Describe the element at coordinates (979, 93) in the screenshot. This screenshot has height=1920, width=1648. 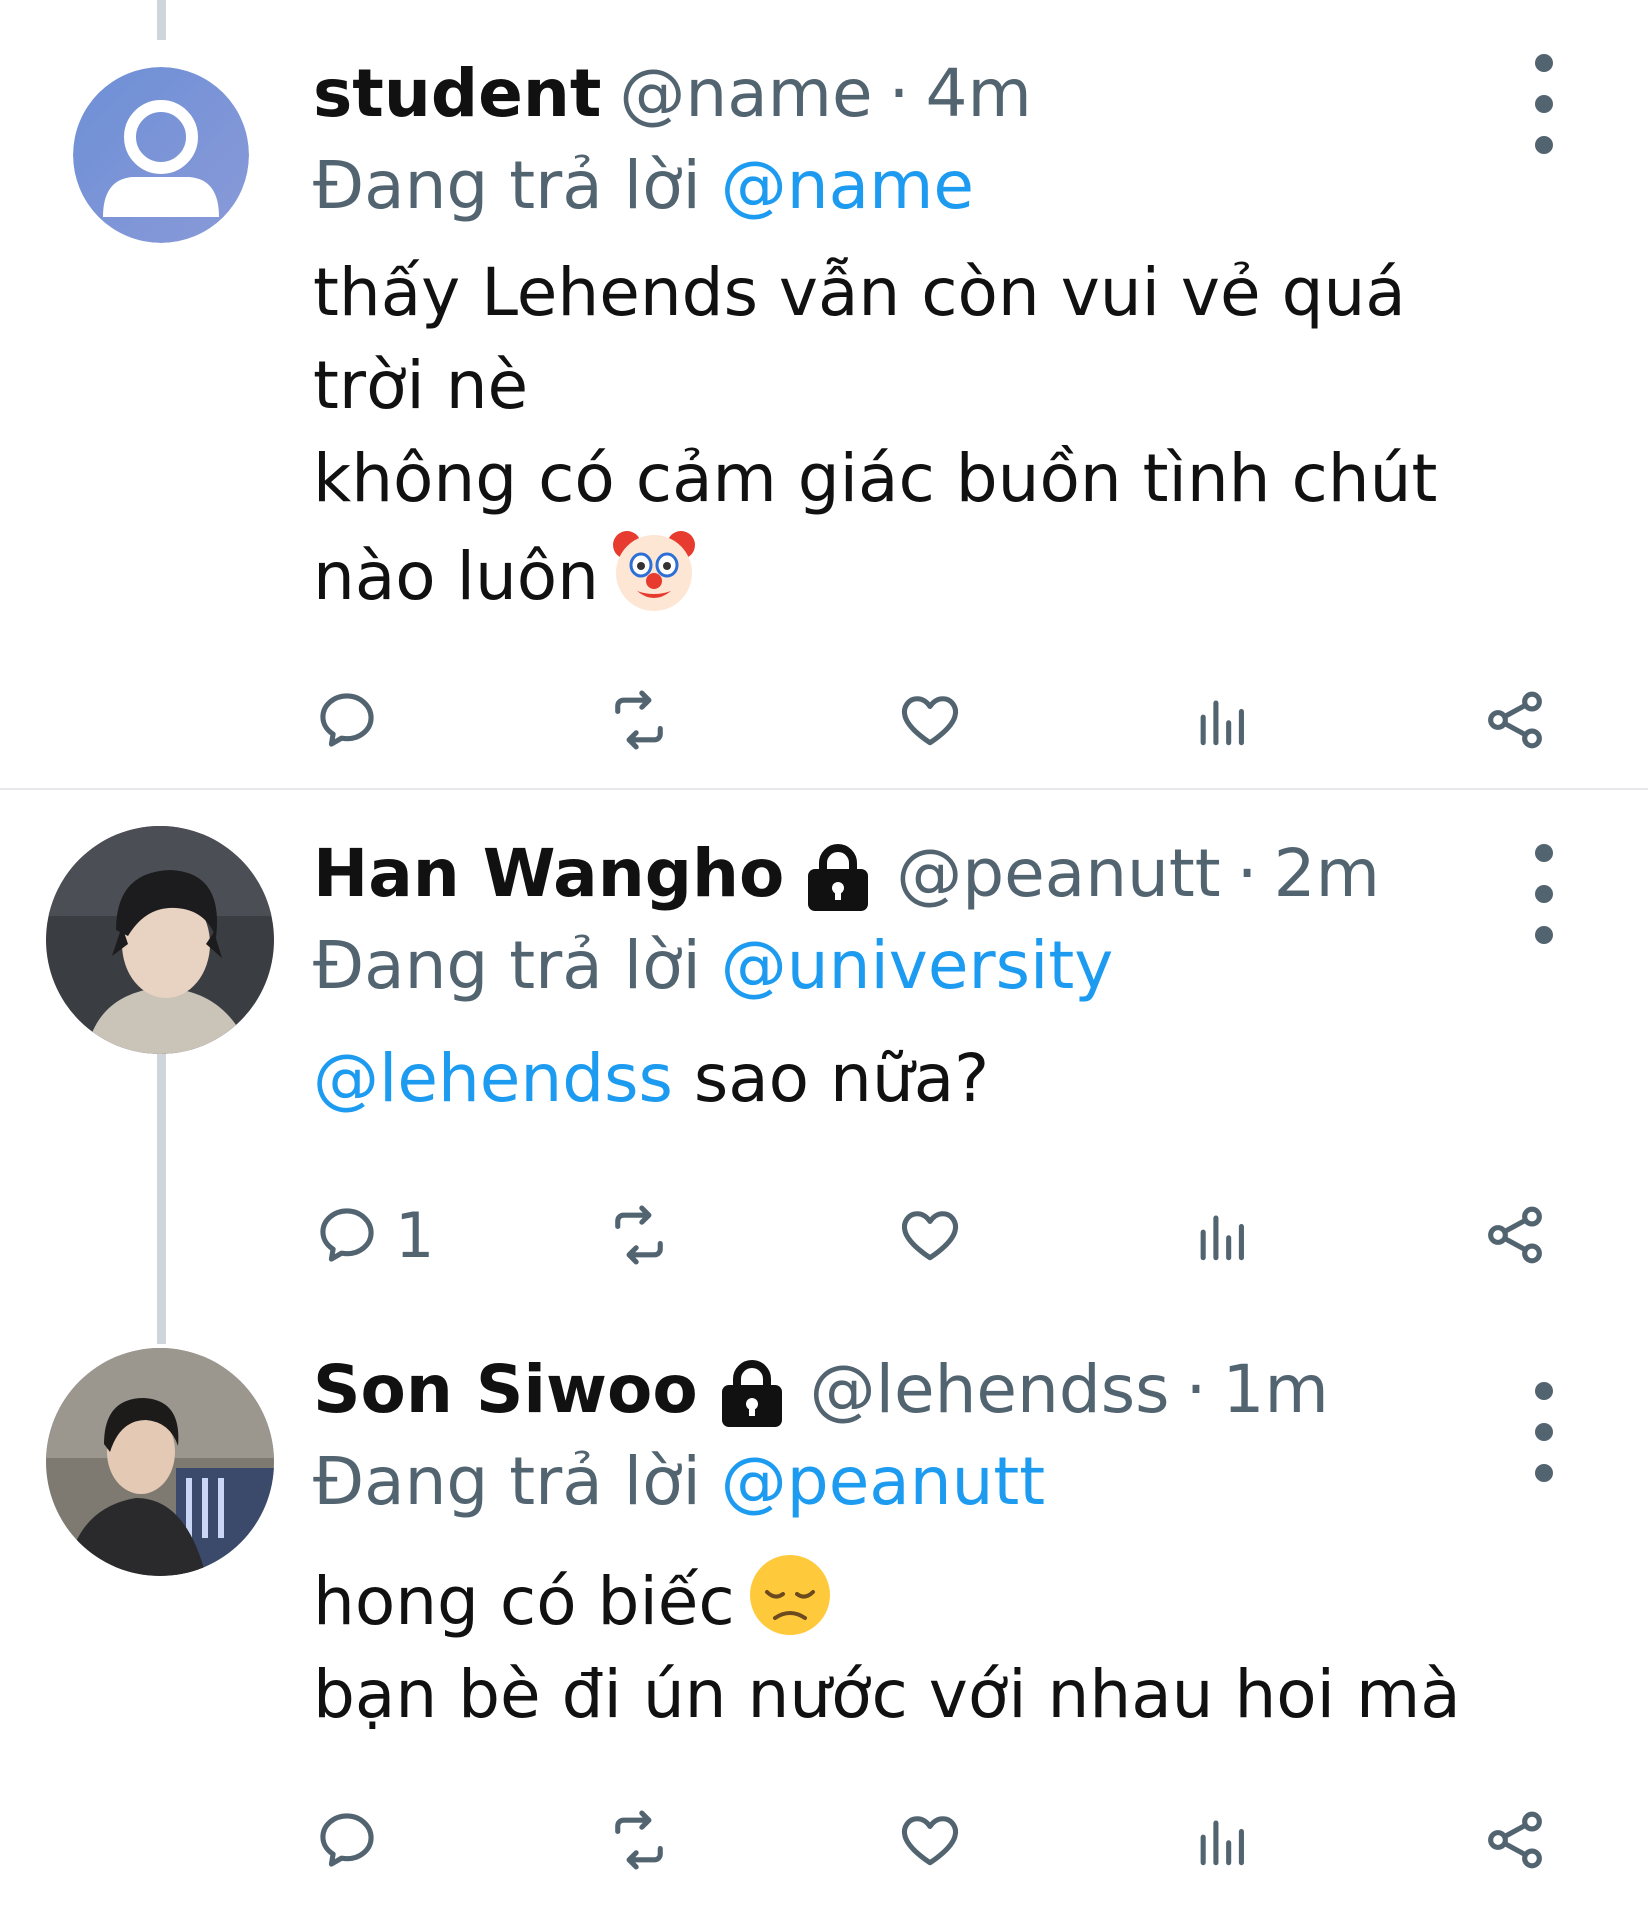
I see `timestamp: 4m` at that location.